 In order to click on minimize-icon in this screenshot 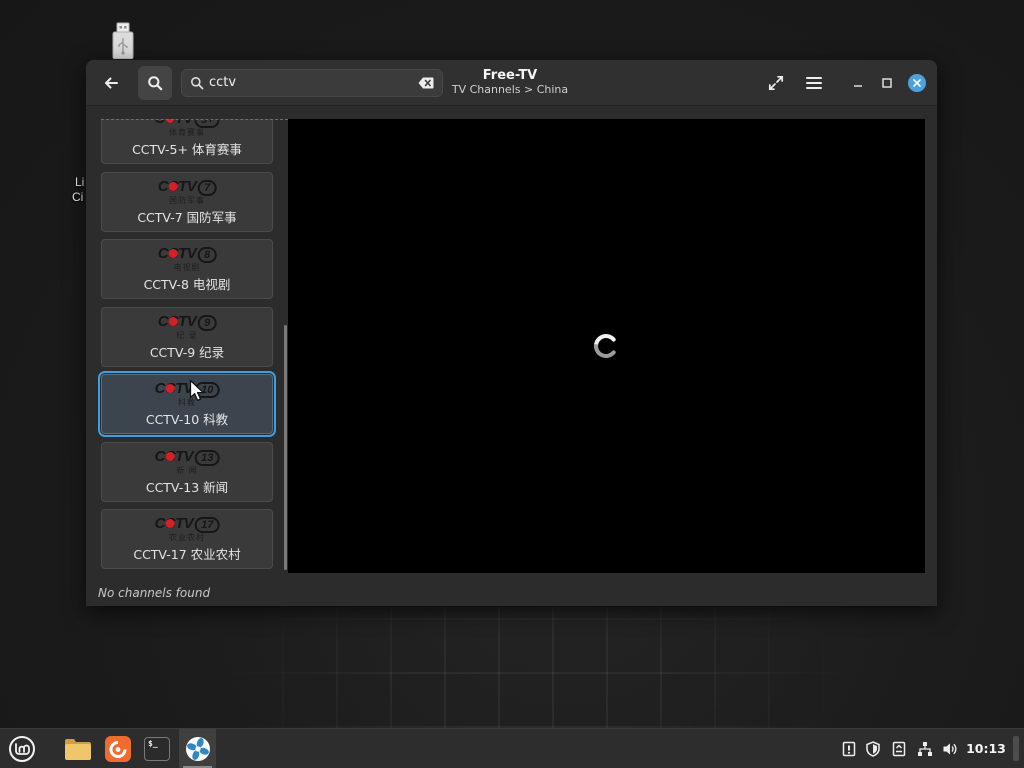, I will do `click(858, 86)`.